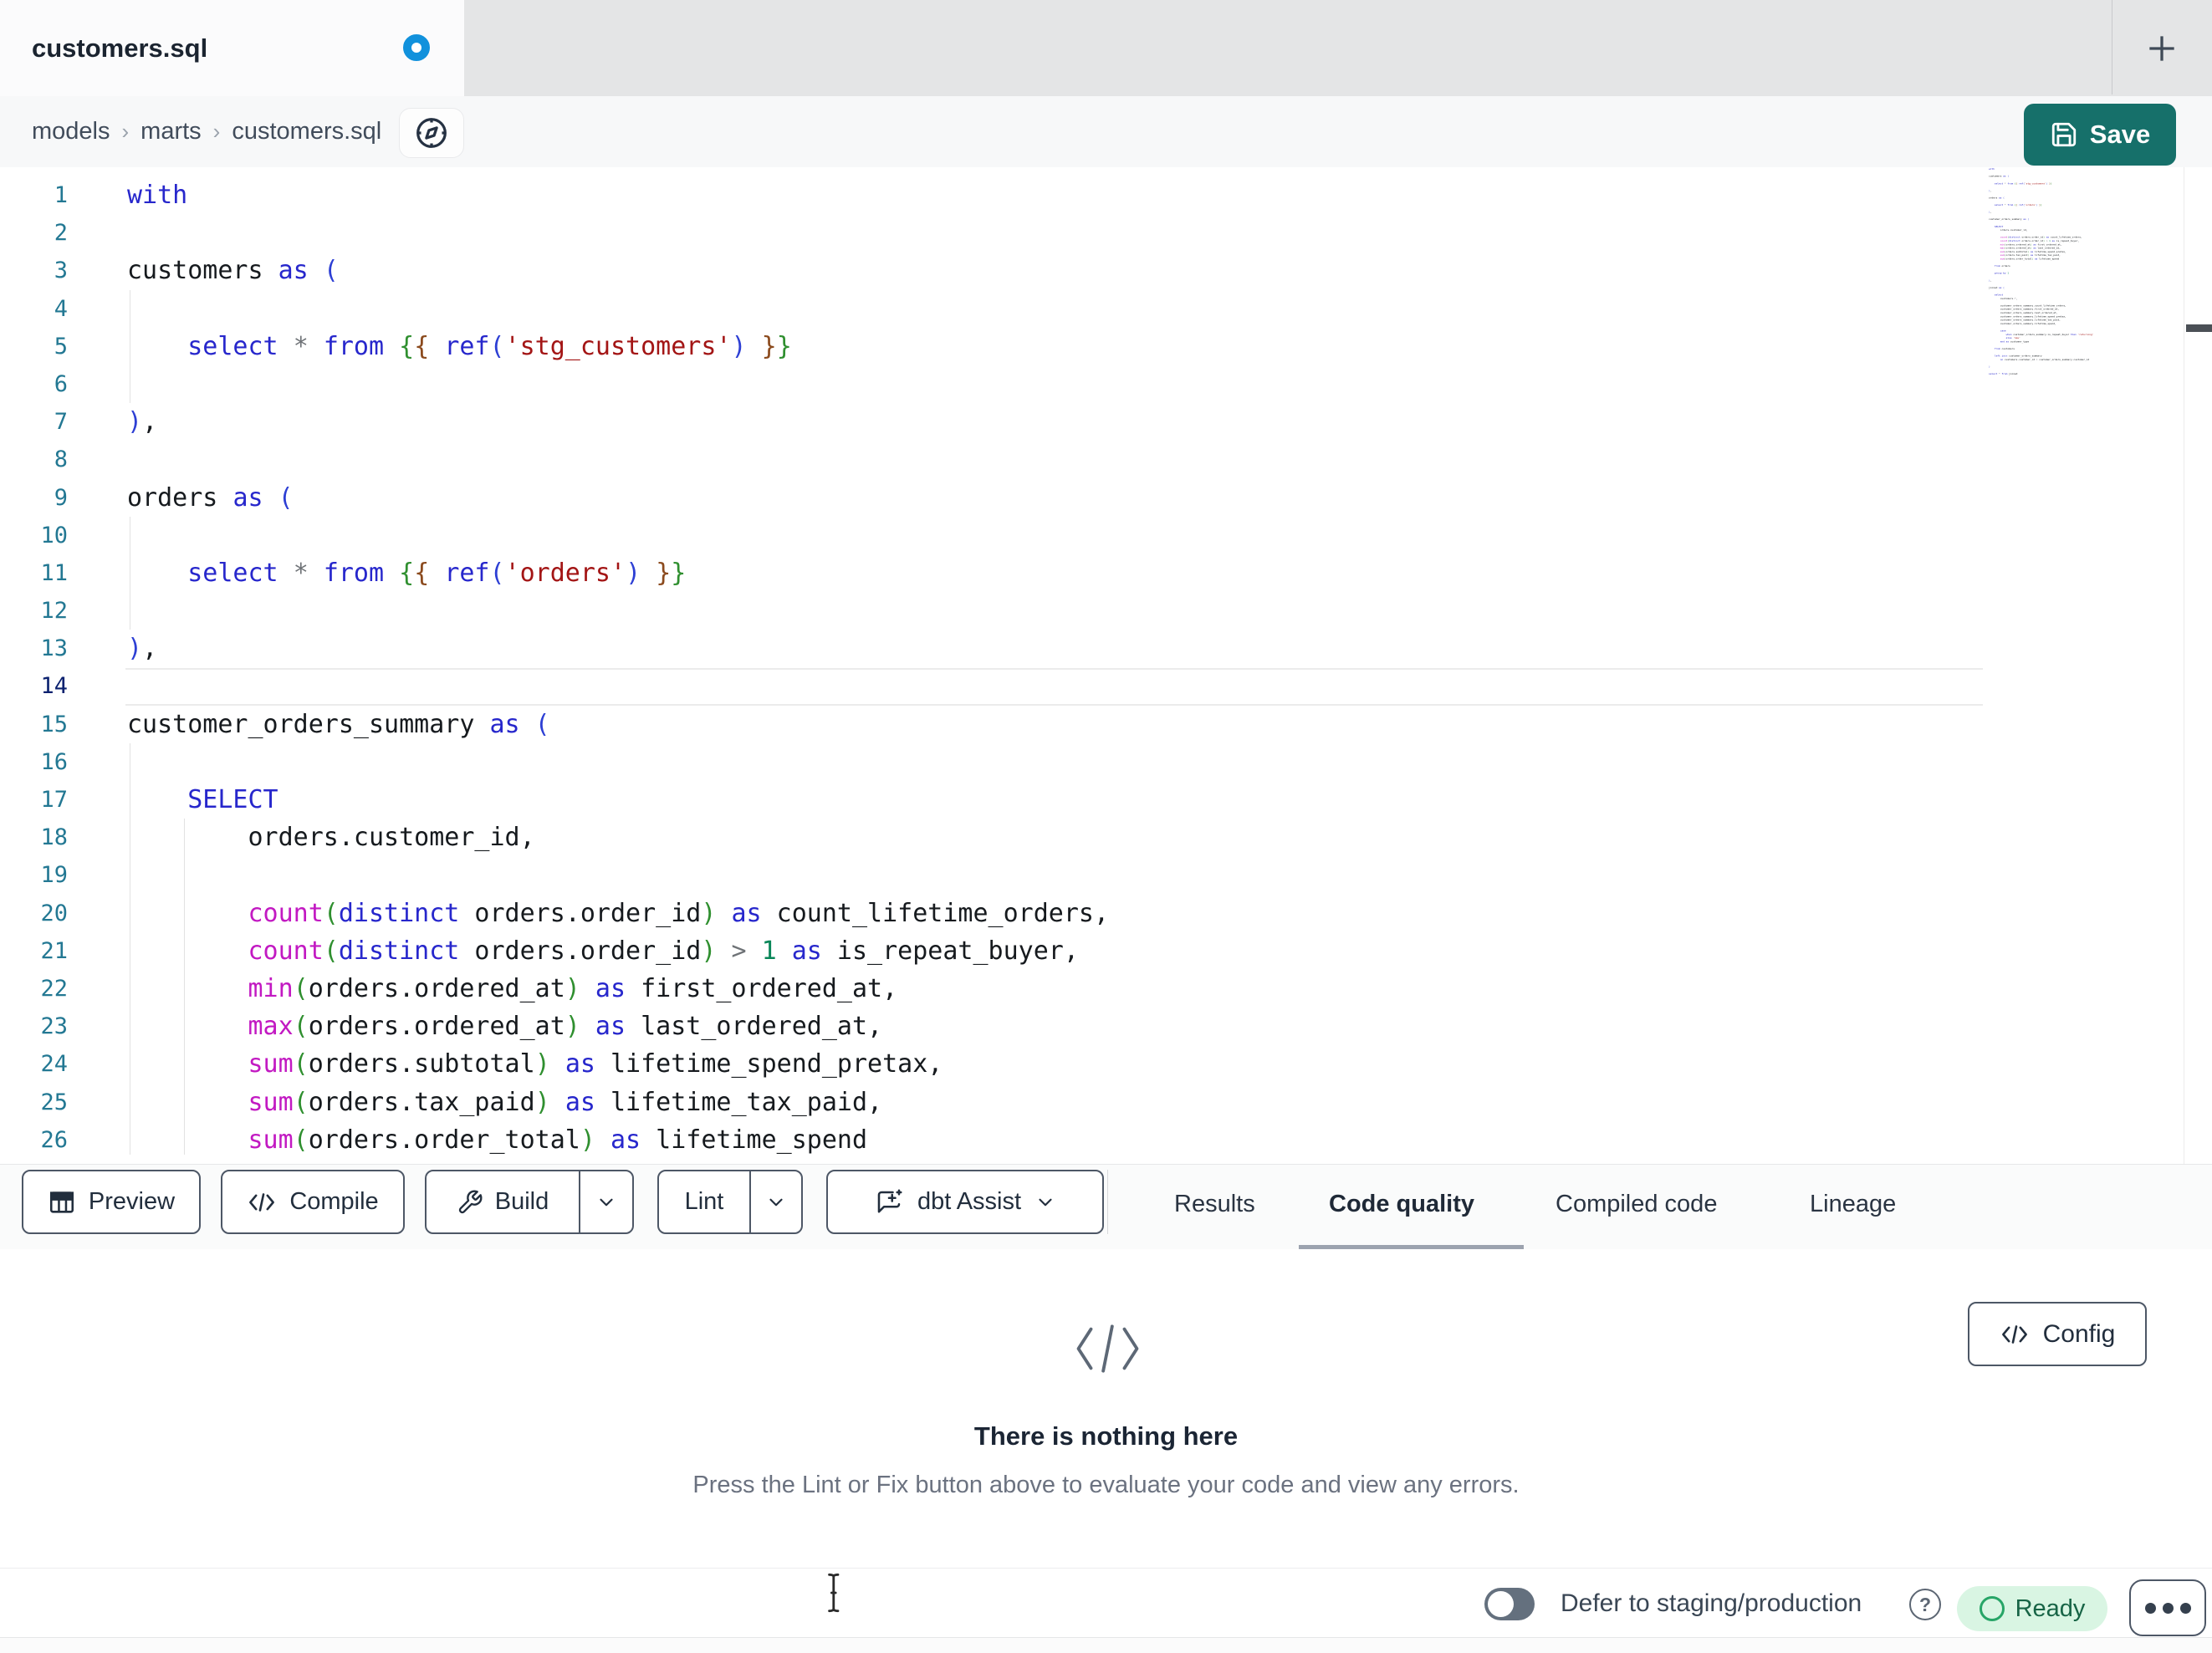 Image resolution: width=2212 pixels, height=1653 pixels. I want to click on tab-results-label: Results, so click(1214, 1204).